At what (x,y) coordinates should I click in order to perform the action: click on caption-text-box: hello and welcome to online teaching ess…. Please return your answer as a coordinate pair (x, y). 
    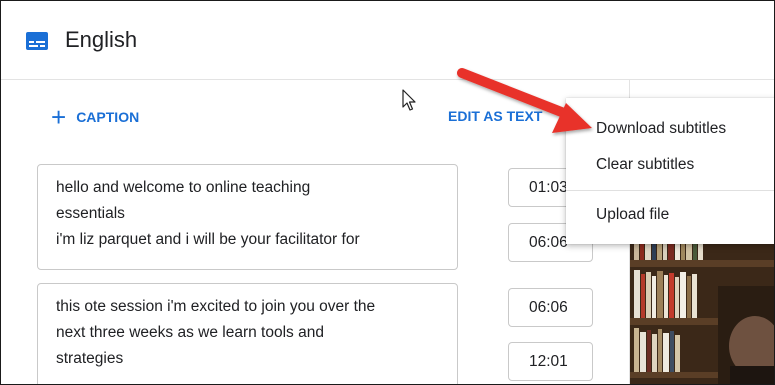
    Looking at the image, I should click on (247, 217).